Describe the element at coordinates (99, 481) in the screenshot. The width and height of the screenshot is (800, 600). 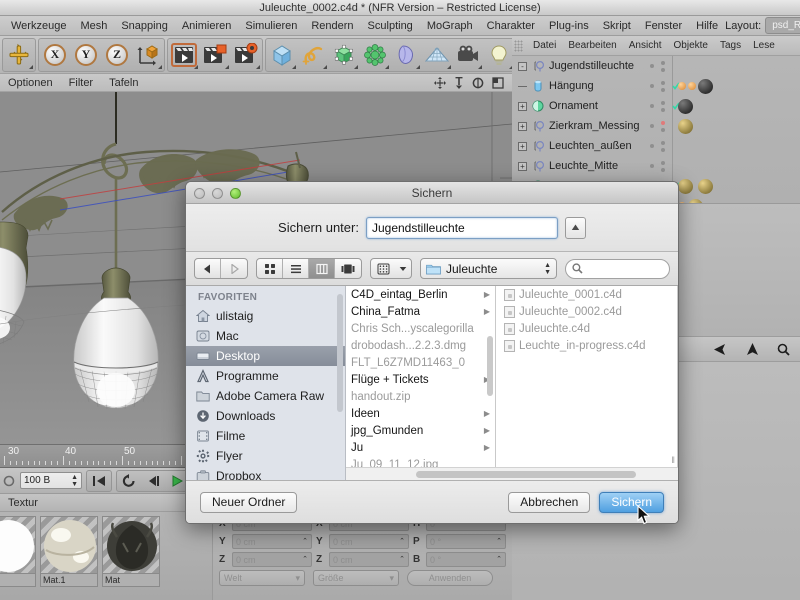
I see `go-to-start-icon` at that location.